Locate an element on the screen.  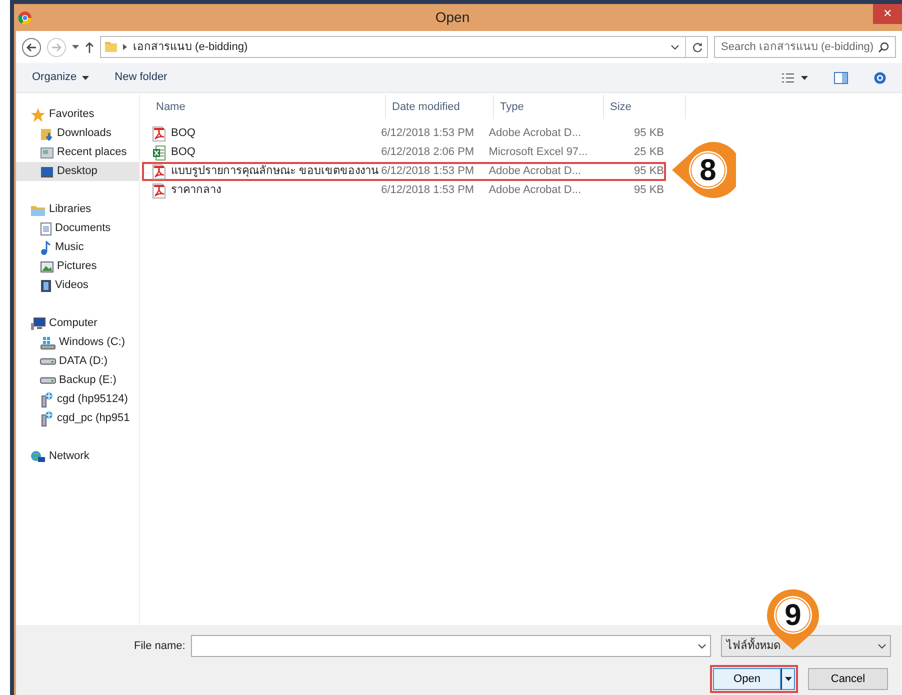
sidebar-item: Windows (C:) is located at coordinates (77, 342).